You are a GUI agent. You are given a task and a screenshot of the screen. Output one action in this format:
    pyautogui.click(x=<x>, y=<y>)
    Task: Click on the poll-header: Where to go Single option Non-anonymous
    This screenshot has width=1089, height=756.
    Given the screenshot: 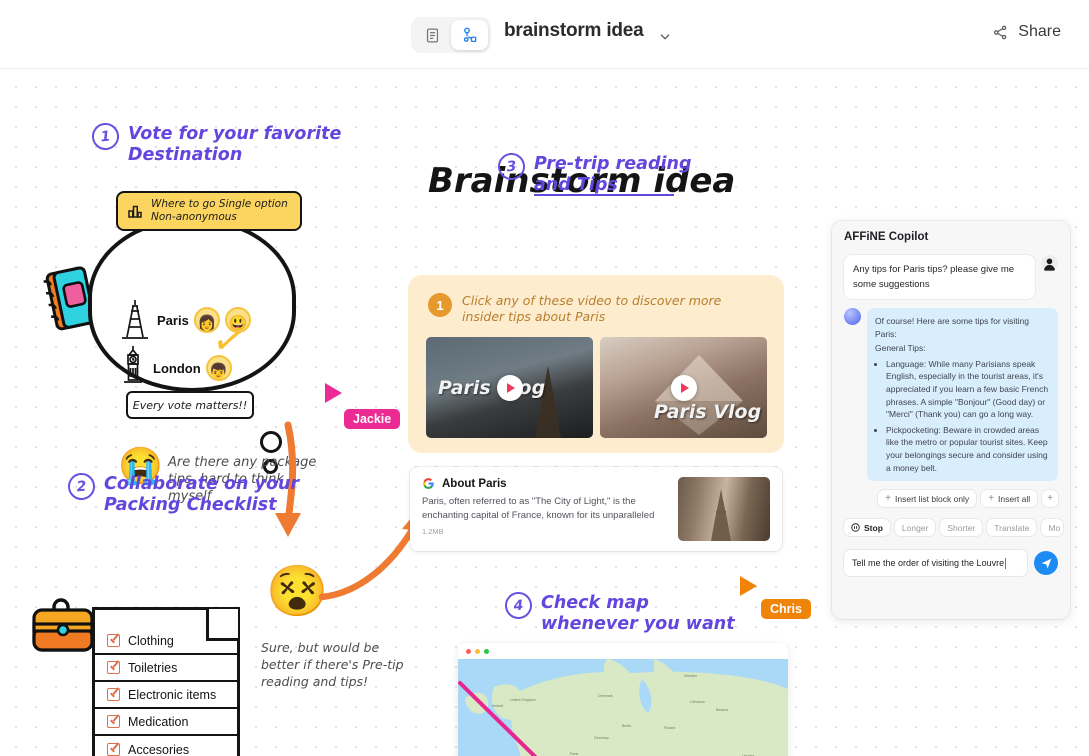 What is the action you would take?
    pyautogui.click(x=209, y=211)
    